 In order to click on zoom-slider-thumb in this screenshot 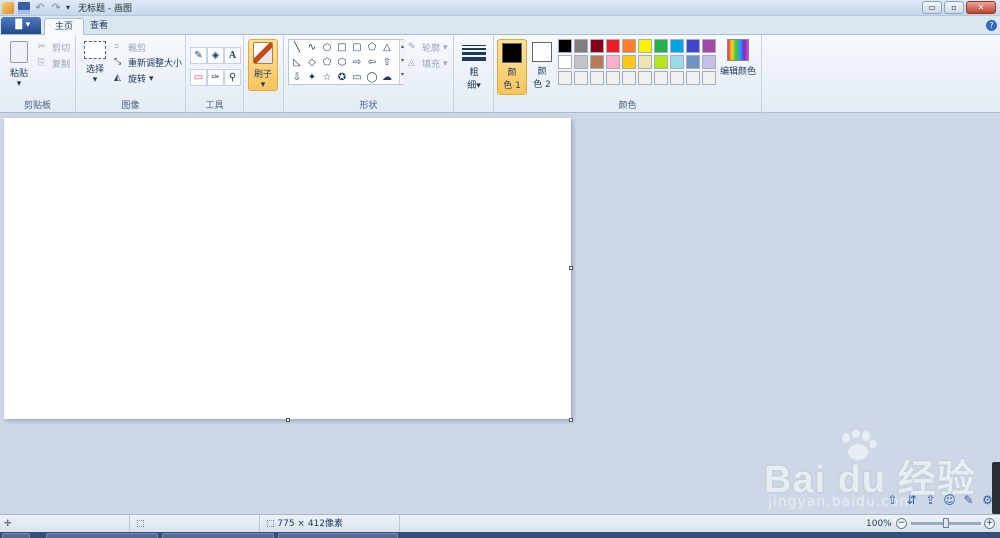, I will do `click(946, 523)`.